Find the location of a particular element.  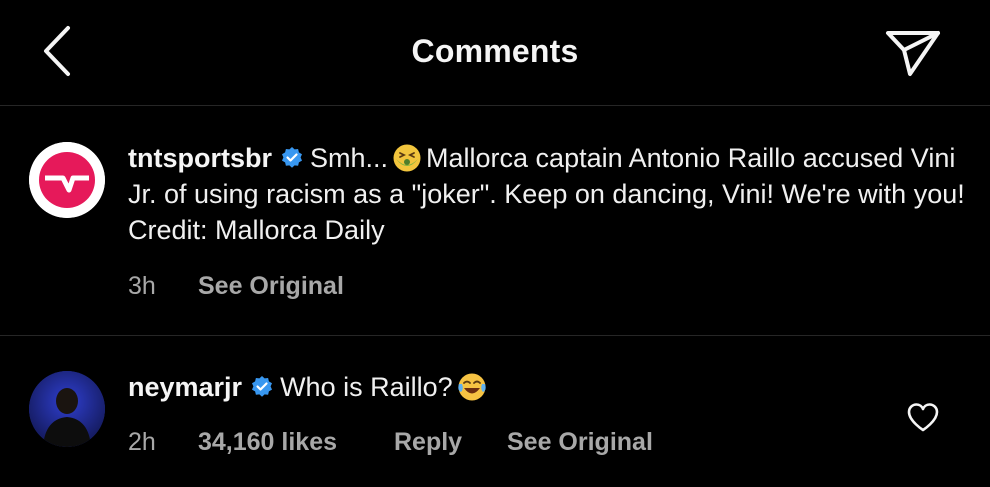

tears-of-joy-emoji-icon is located at coordinates (471, 387).